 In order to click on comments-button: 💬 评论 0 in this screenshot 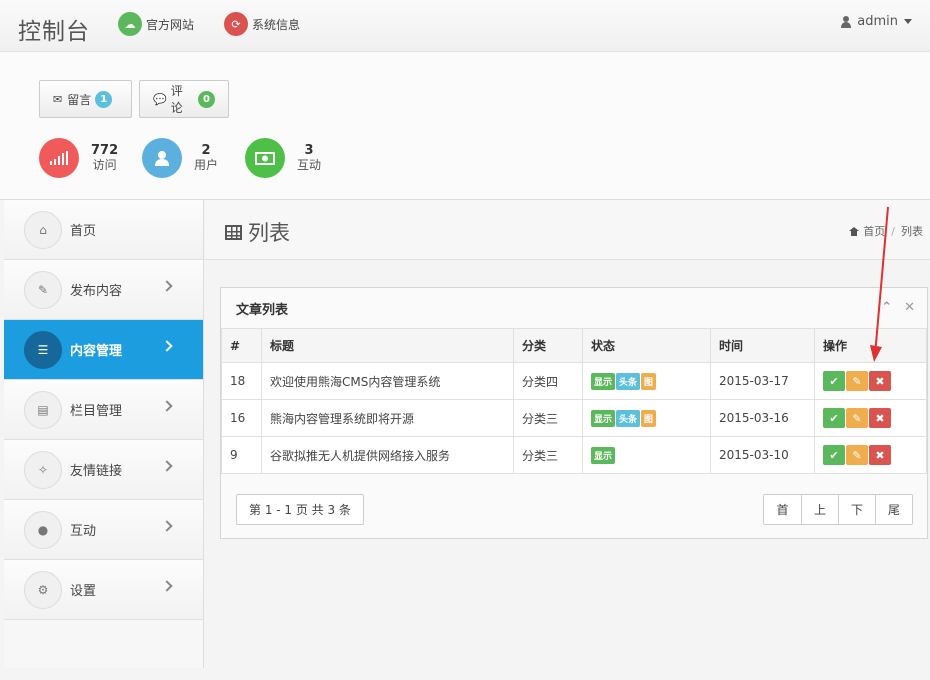, I will do `click(184, 99)`.